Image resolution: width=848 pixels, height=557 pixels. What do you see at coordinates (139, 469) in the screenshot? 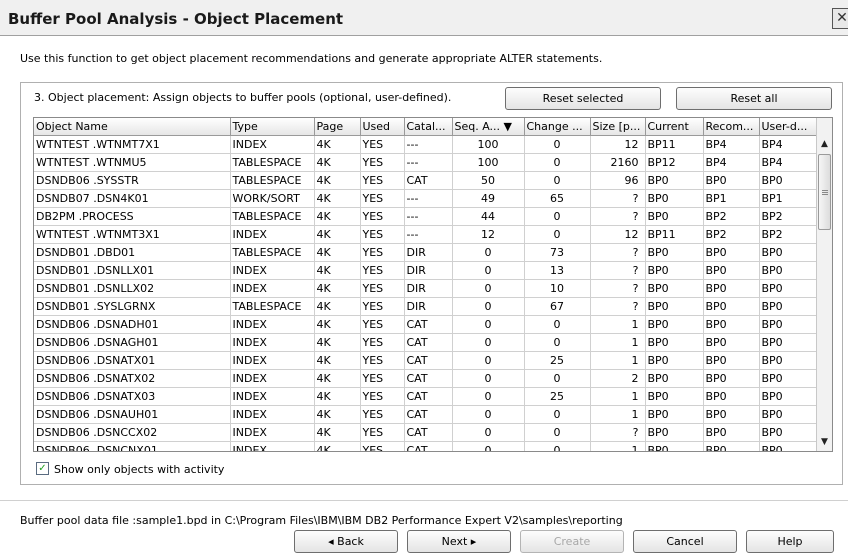
I see `show-active-only-label: Show only objects with activity` at bounding box center [139, 469].